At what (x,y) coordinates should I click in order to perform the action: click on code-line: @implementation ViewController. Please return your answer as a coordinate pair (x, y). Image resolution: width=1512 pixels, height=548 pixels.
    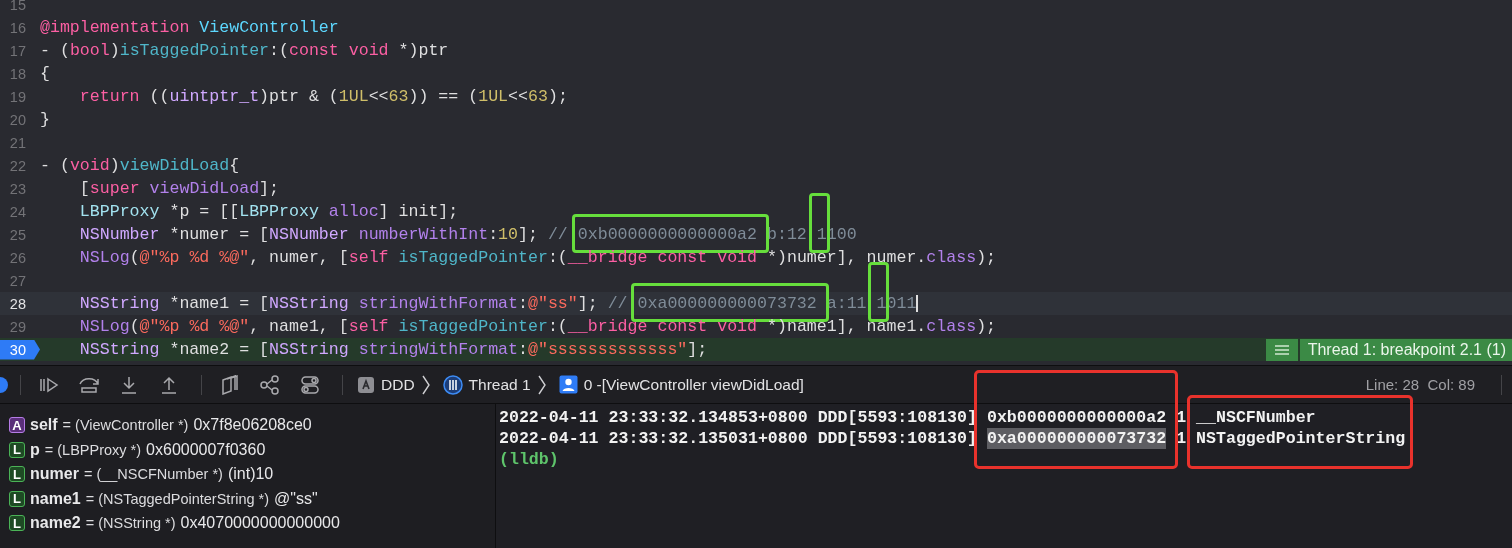
    Looking at the image, I should click on (189, 28).